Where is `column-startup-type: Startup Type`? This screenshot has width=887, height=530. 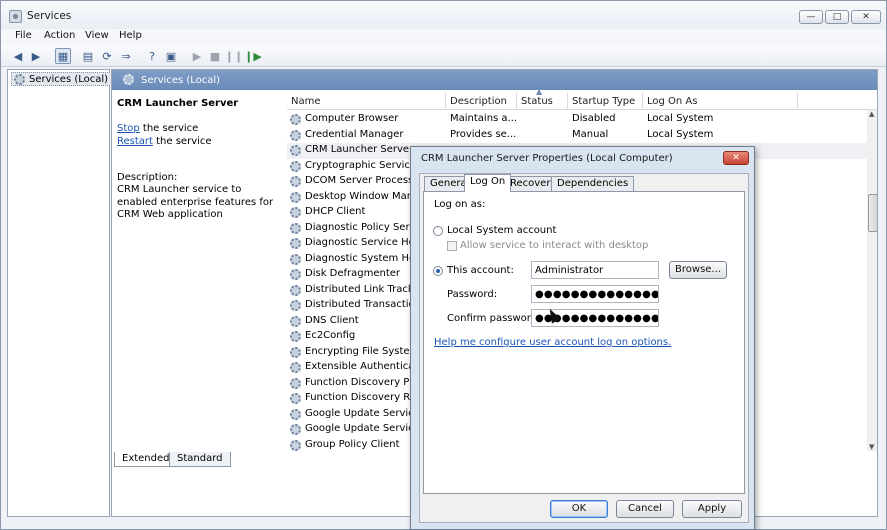 column-startup-type: Startup Type is located at coordinates (605, 101).